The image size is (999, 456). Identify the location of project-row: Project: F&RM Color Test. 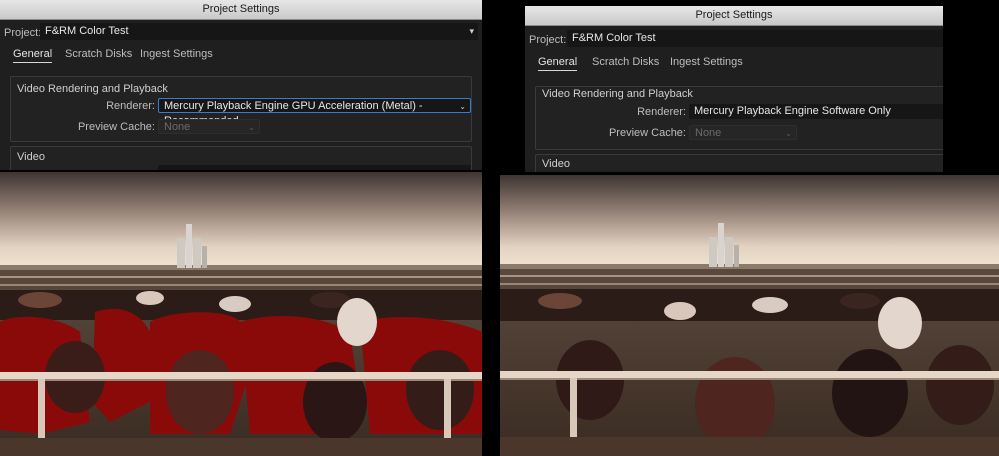
(734, 39).